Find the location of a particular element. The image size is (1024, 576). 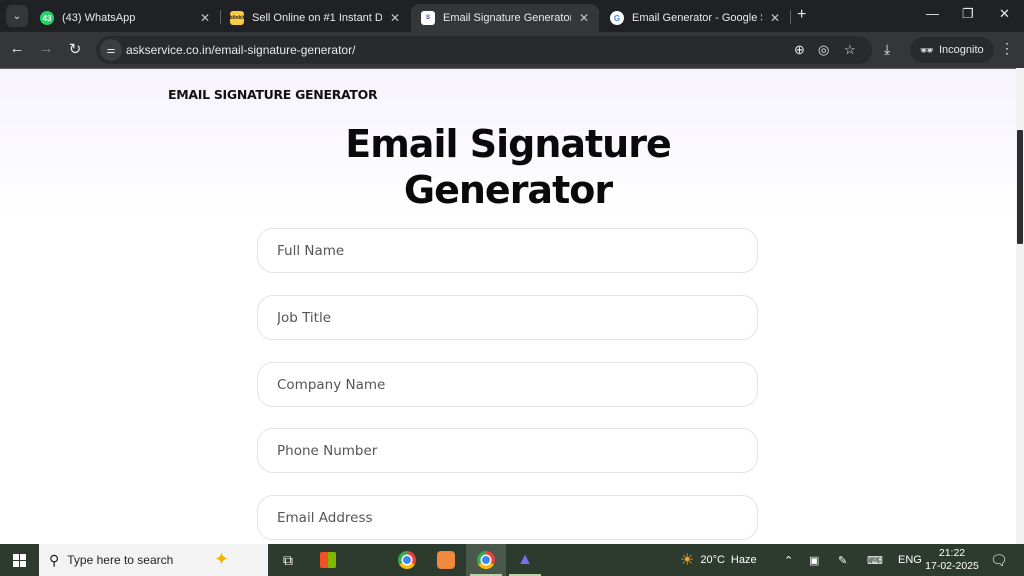

keyboard-icon: ⌨ is located at coordinates (875, 560).